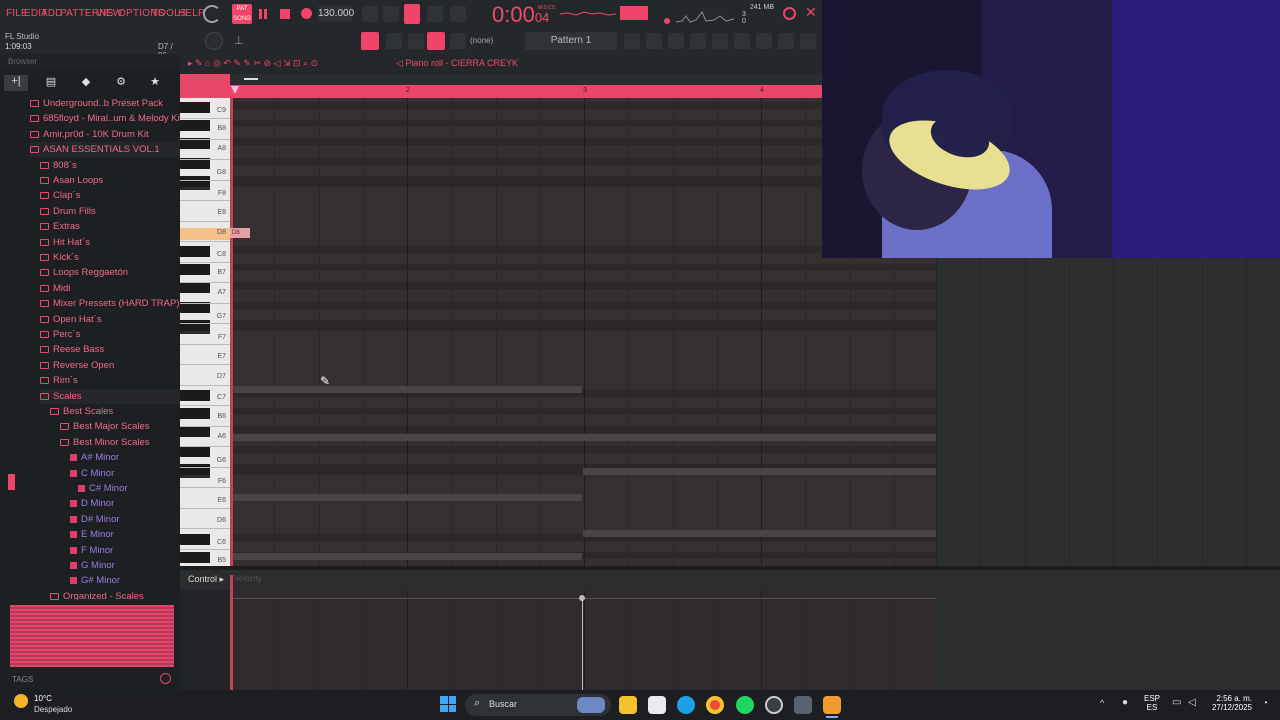 The width and height of the screenshot is (1280, 720). Describe the element at coordinates (1125, 702) in the screenshot. I see `mic-icon: ●` at that location.